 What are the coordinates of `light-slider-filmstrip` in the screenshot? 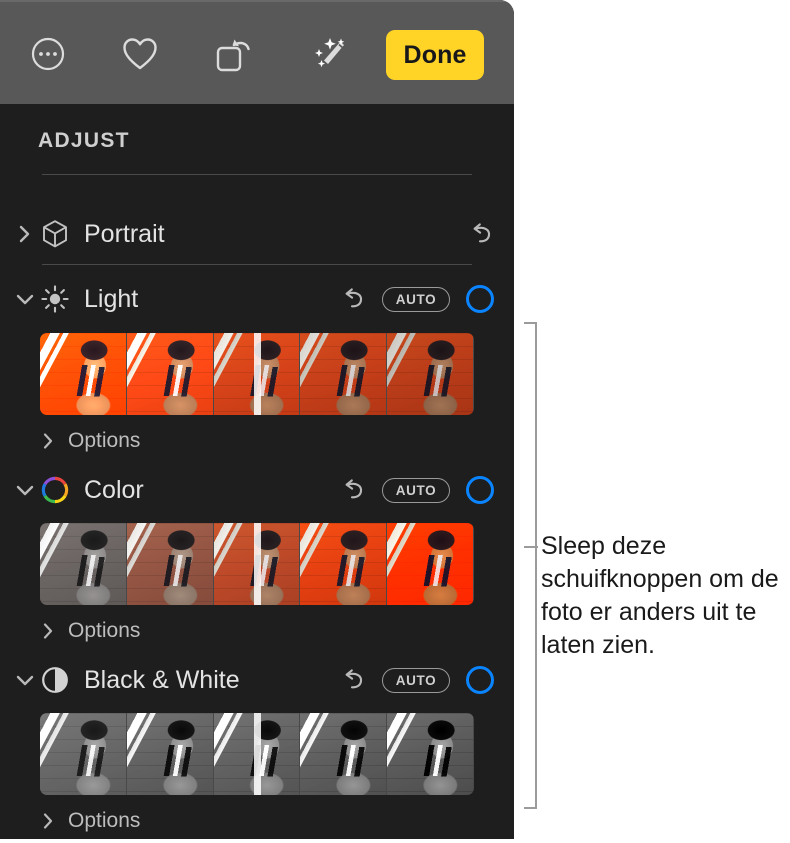 It's located at (257, 374).